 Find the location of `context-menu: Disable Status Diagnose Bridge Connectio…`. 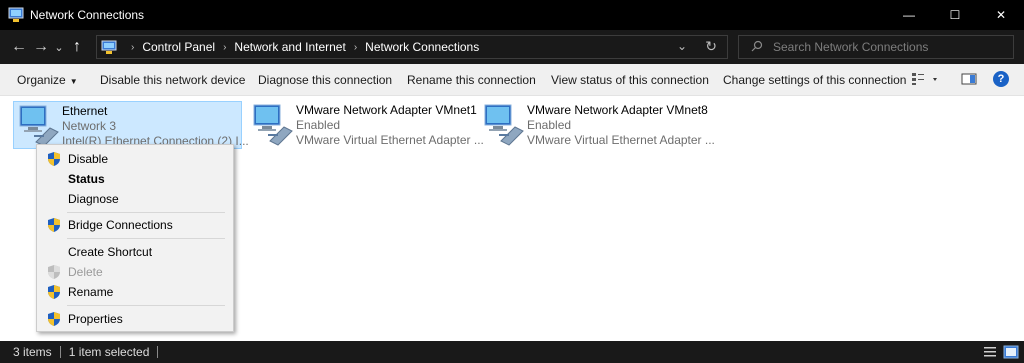

context-menu: Disable Status Diagnose Bridge Connectio… is located at coordinates (135, 238).